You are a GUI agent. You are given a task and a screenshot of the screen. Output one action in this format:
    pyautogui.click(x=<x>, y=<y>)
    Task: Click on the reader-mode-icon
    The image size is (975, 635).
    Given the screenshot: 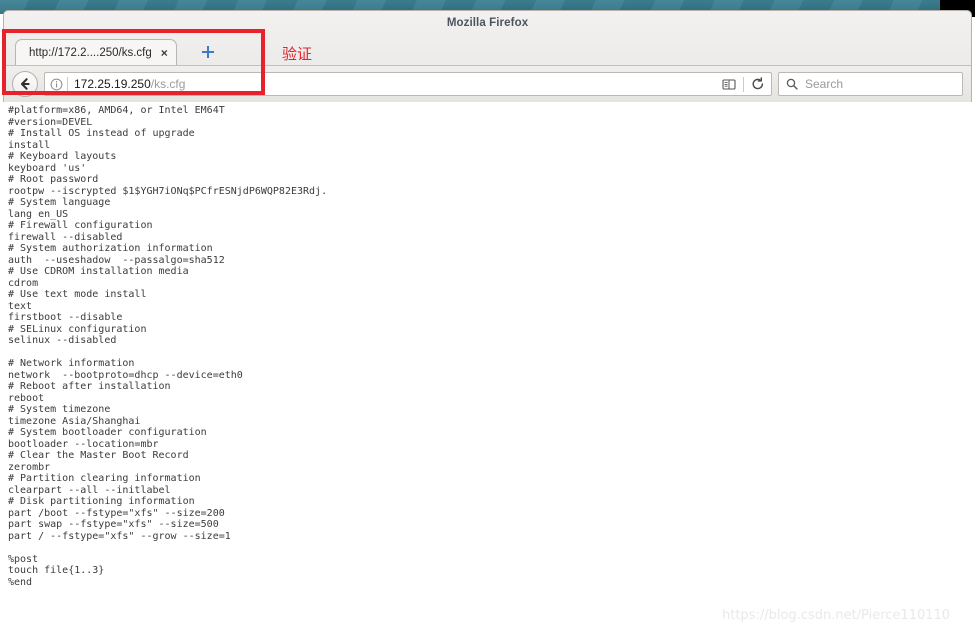 What is the action you would take?
    pyautogui.click(x=729, y=84)
    